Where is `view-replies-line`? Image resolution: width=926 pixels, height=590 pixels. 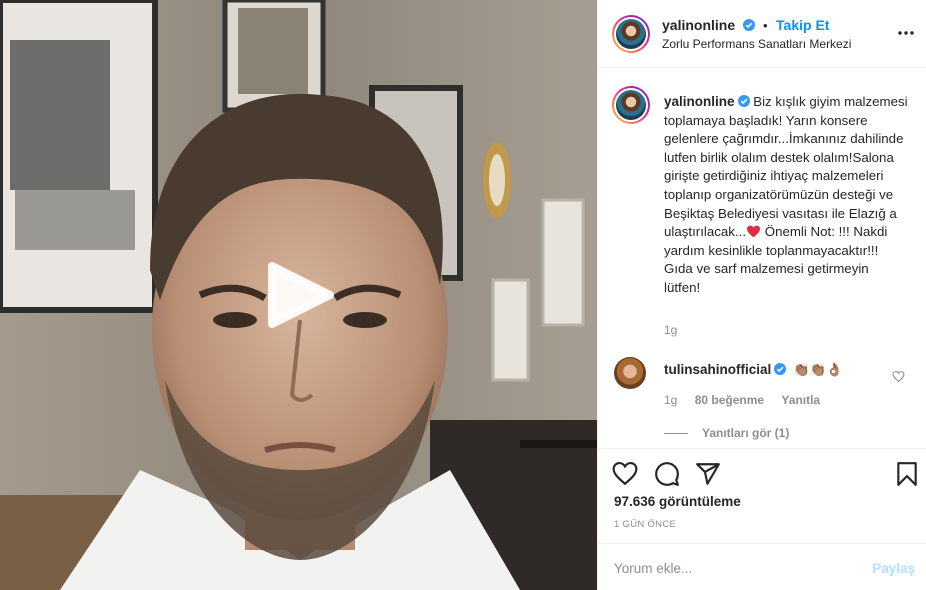
view-replies-line is located at coordinates (676, 434).